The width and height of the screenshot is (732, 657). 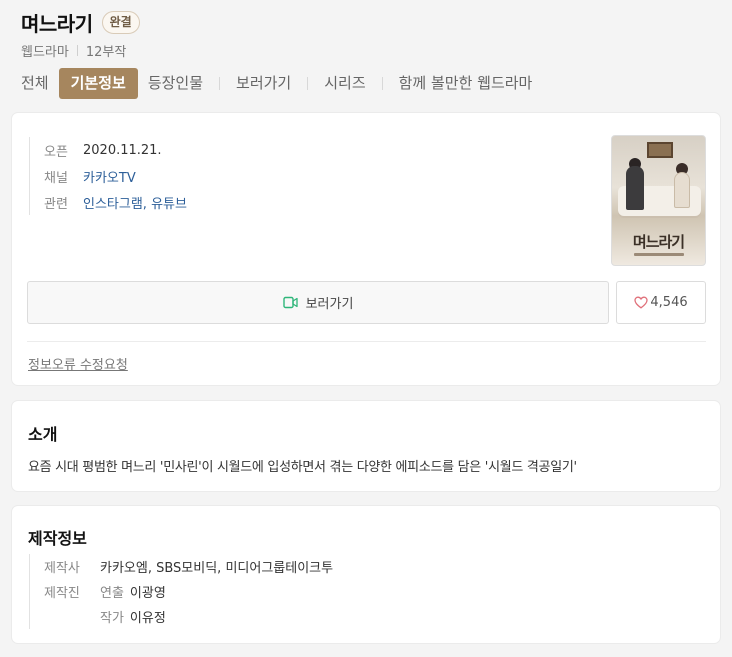 I want to click on watch-button: 보러가기, so click(x=318, y=302).